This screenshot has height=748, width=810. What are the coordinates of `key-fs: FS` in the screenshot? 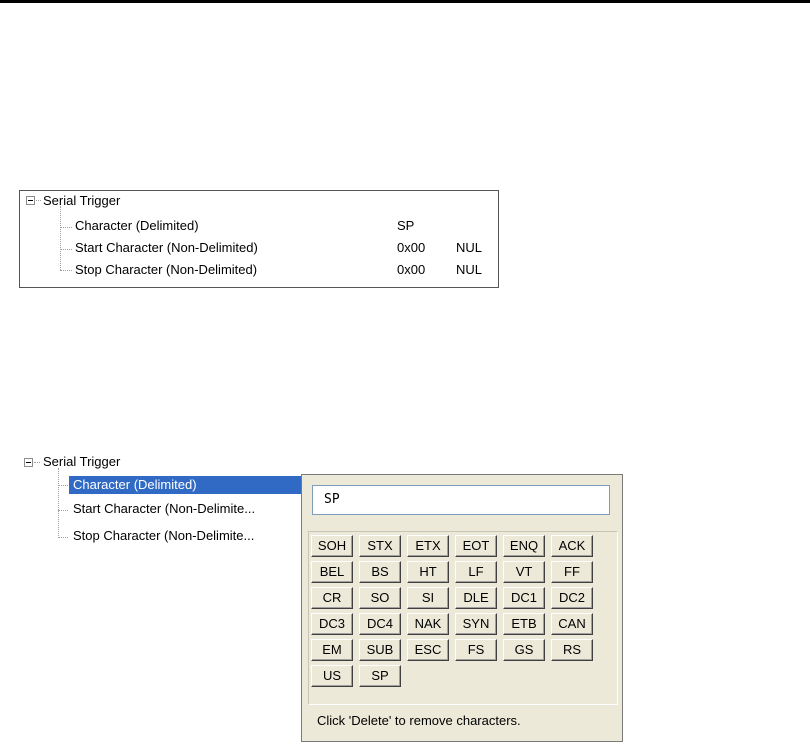 It's located at (476, 650).